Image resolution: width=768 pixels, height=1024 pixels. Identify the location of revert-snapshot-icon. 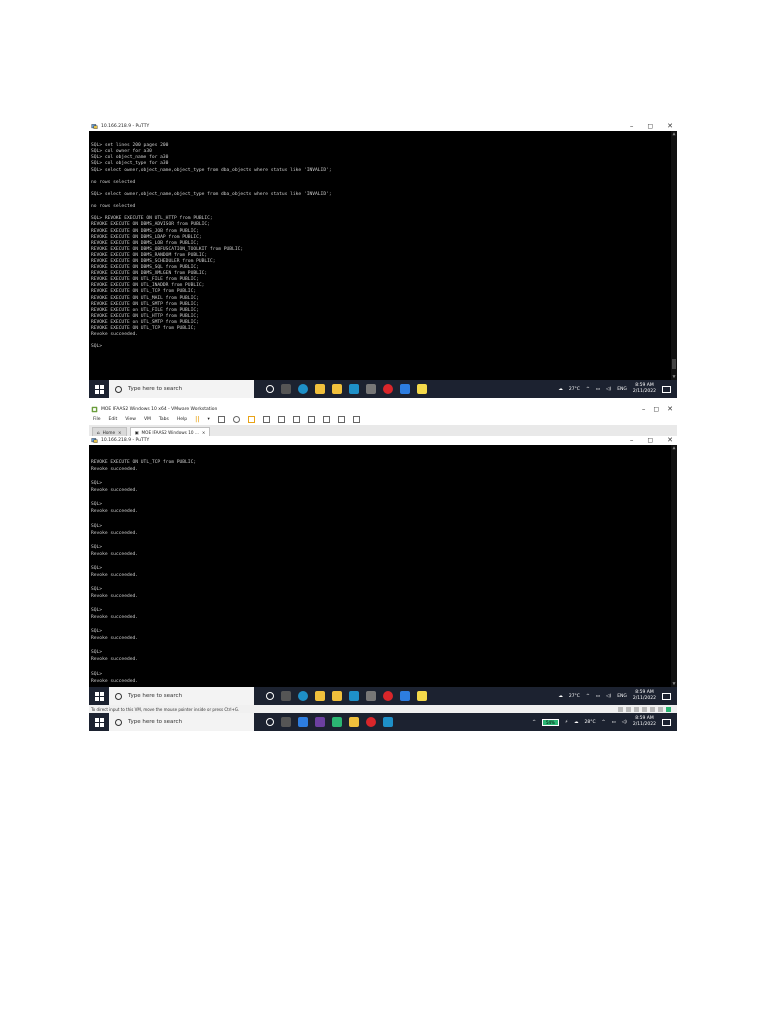
(251, 419).